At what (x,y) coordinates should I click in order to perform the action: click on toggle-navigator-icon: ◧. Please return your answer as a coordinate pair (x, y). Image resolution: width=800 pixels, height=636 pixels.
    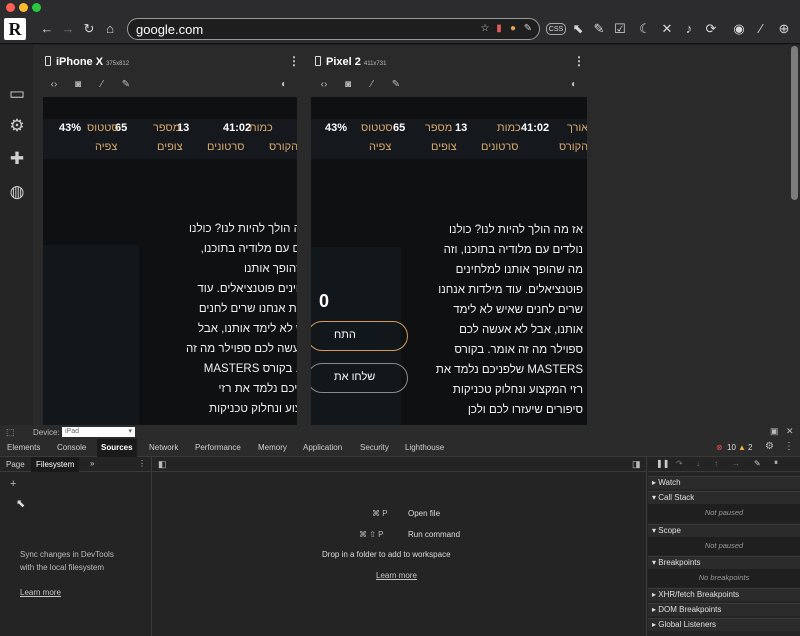
    Looking at the image, I should click on (162, 464).